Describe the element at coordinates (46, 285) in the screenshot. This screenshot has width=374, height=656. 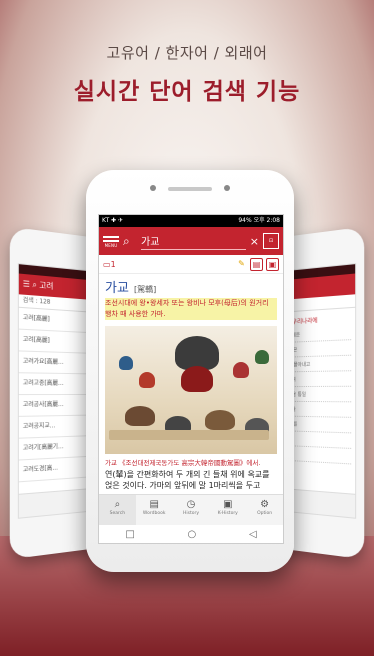
I see `left-search-value: 고려` at that location.